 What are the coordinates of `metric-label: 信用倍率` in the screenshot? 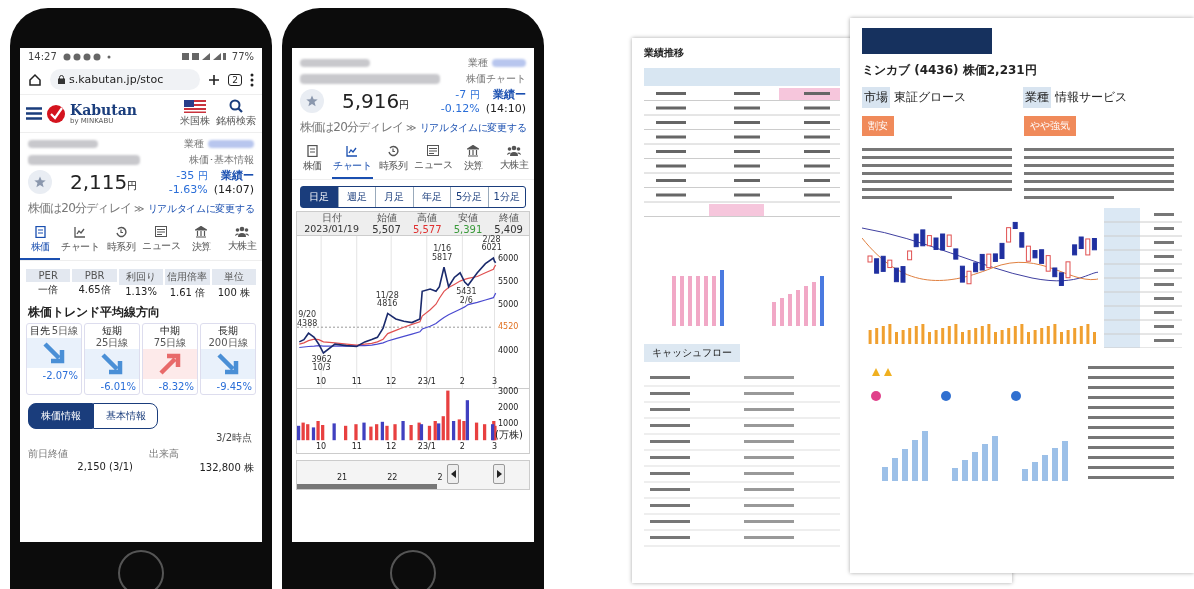 It's located at (187, 277).